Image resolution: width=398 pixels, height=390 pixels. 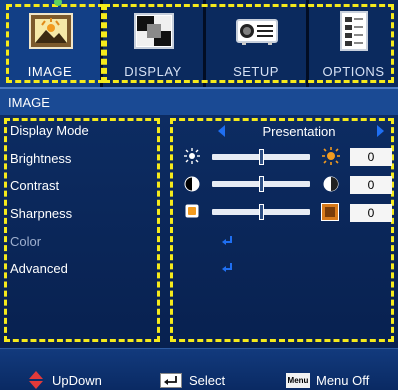 I want to click on tab-label: OPTIONS, so click(x=353, y=71).